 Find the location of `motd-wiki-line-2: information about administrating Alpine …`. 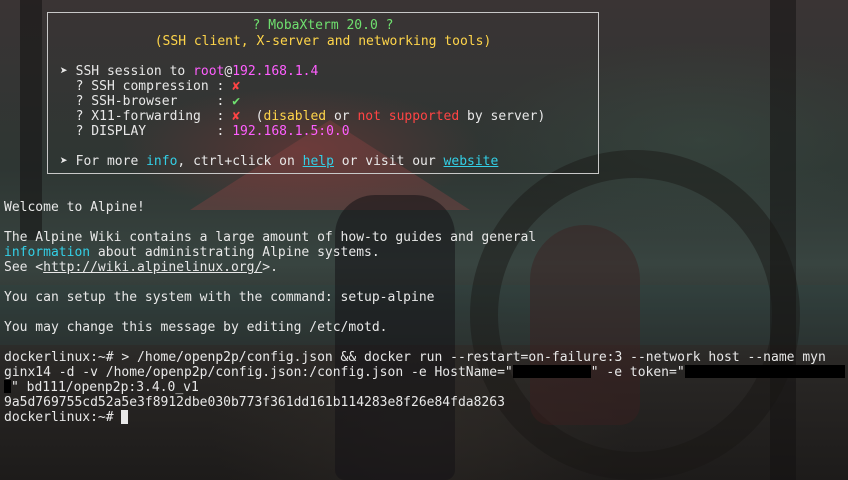

motd-wiki-line-2: information about administrating Alpine … is located at coordinates (192, 252).